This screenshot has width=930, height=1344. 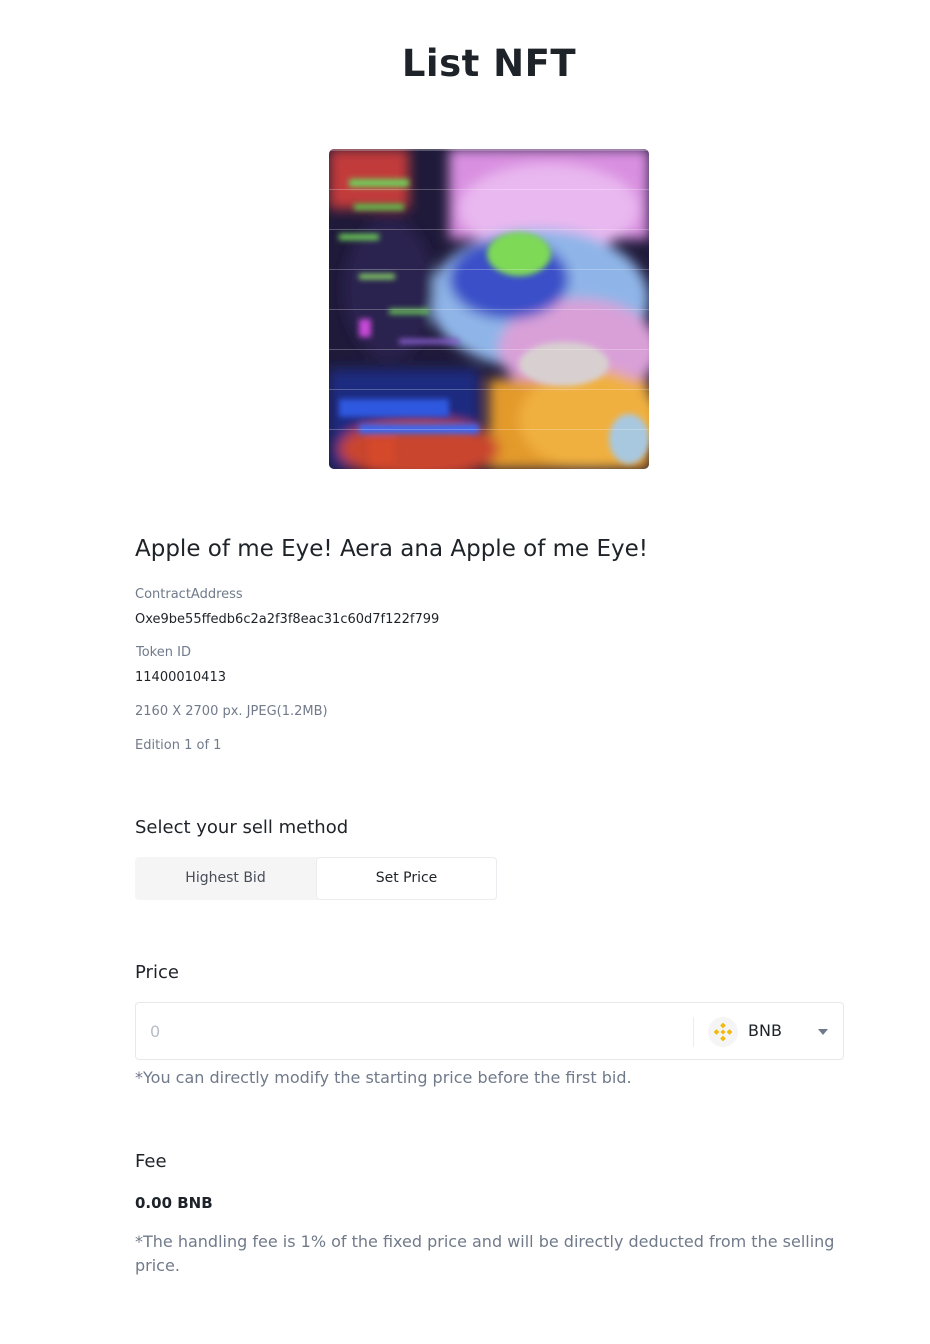 I want to click on nft-image, so click(x=489, y=309).